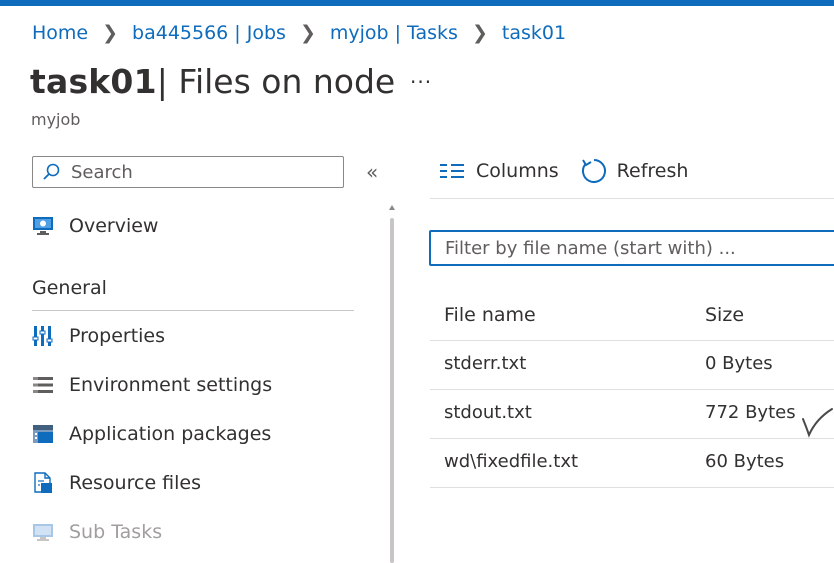 Image resolution: width=834 pixels, height=563 pixels. I want to click on refresh-button: Refresh, so click(635, 171).